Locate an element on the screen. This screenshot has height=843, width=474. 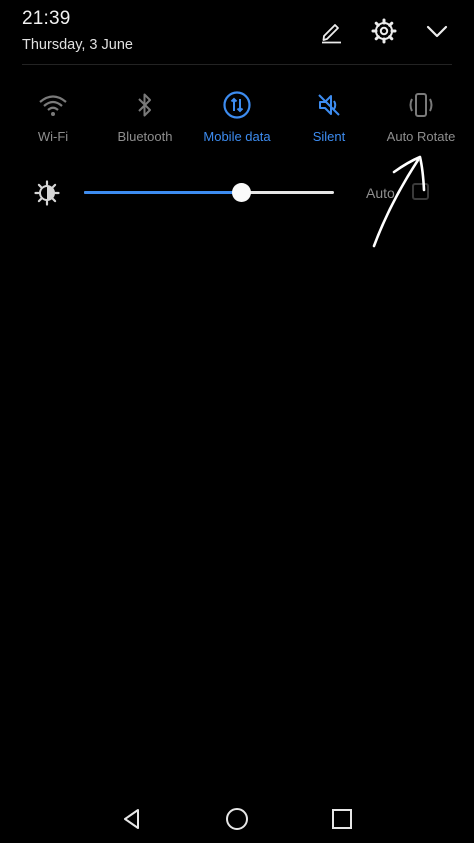
clock-time: 21:39 is located at coordinates (46, 18).